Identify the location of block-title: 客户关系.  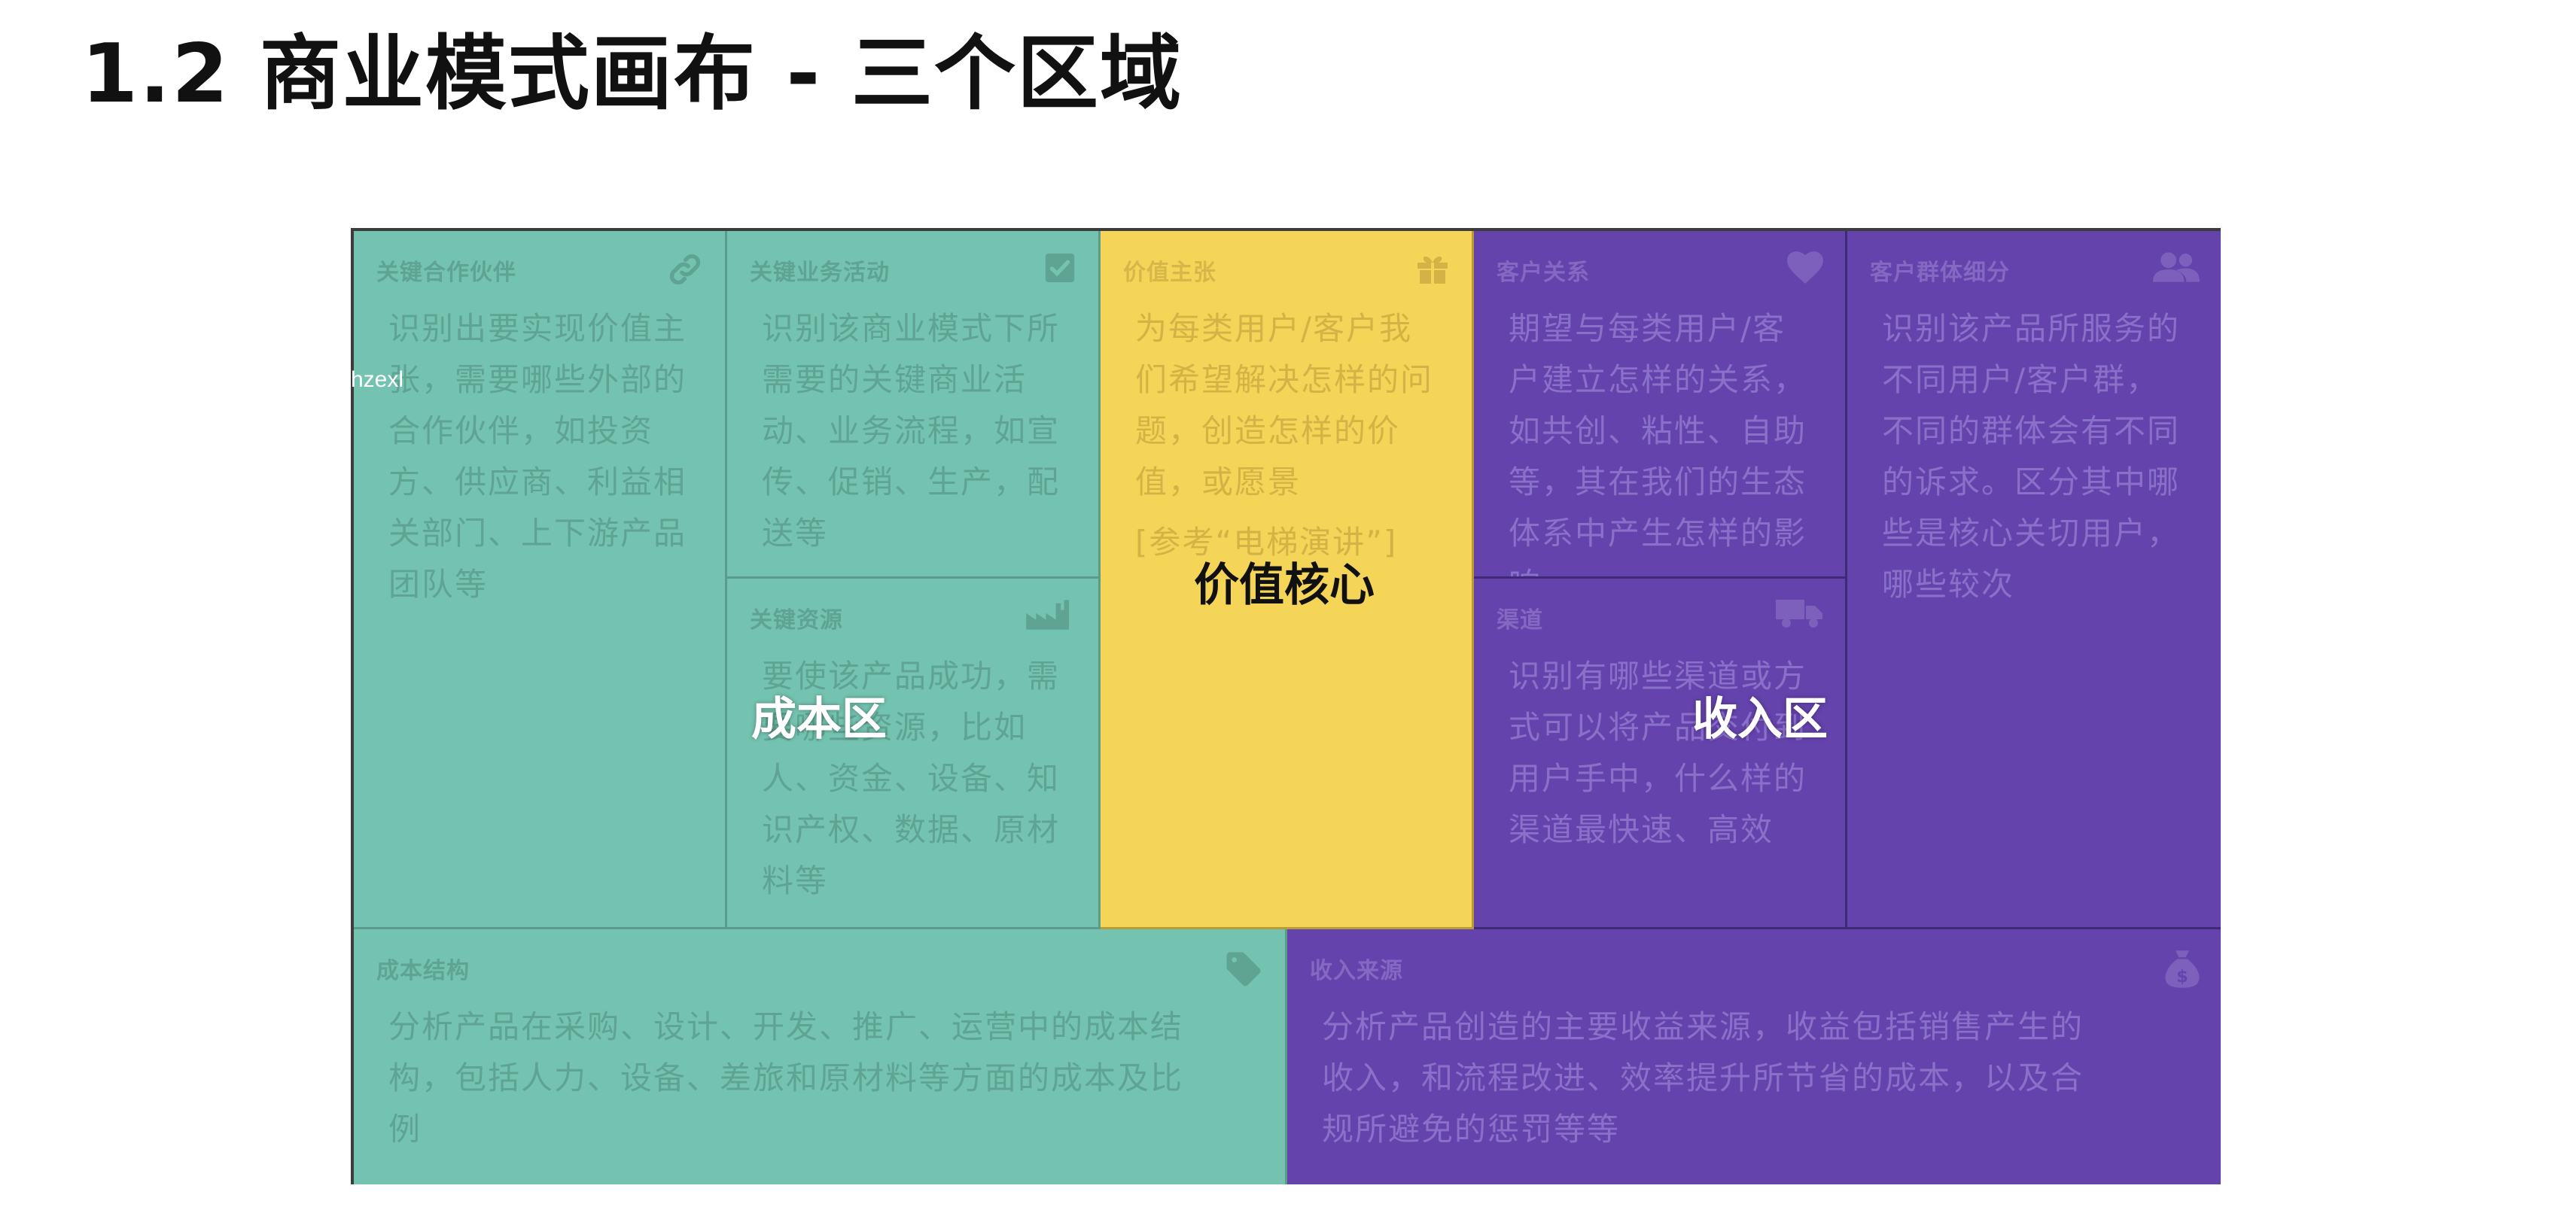
(1543, 273).